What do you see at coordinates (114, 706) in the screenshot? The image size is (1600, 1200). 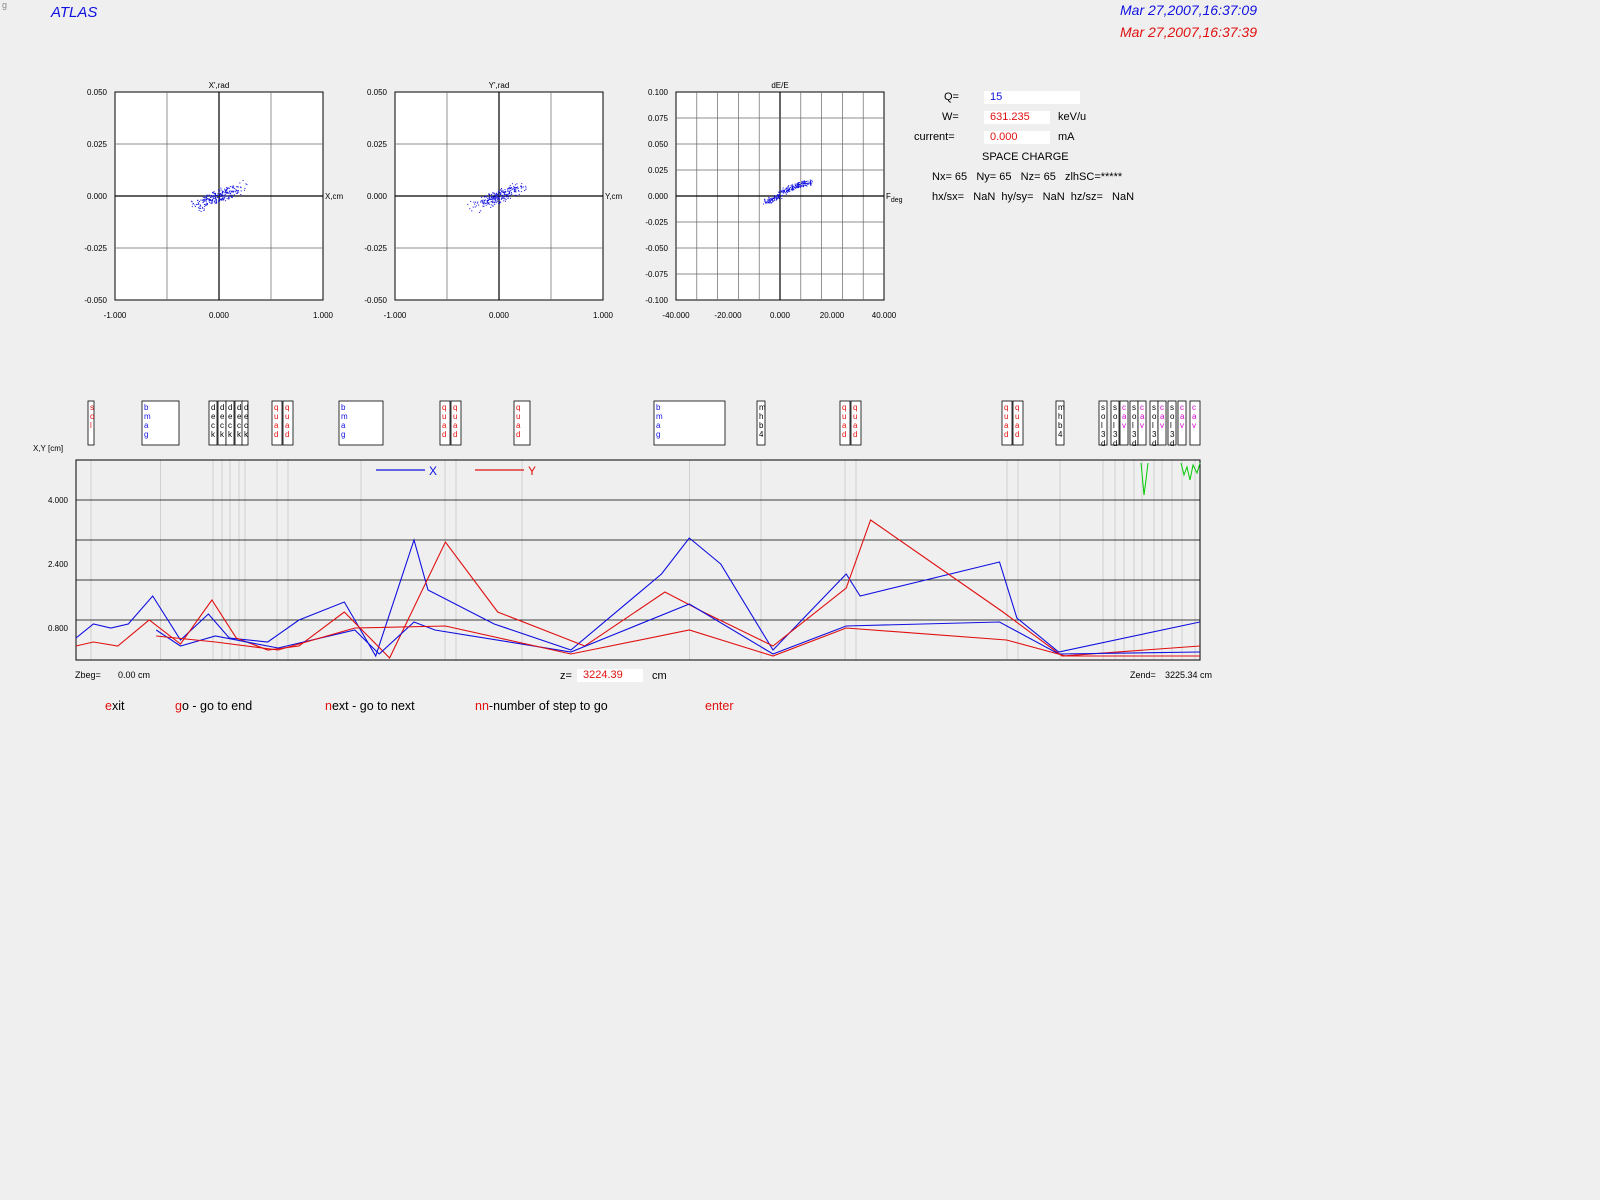 I see `exit-command: exit` at bounding box center [114, 706].